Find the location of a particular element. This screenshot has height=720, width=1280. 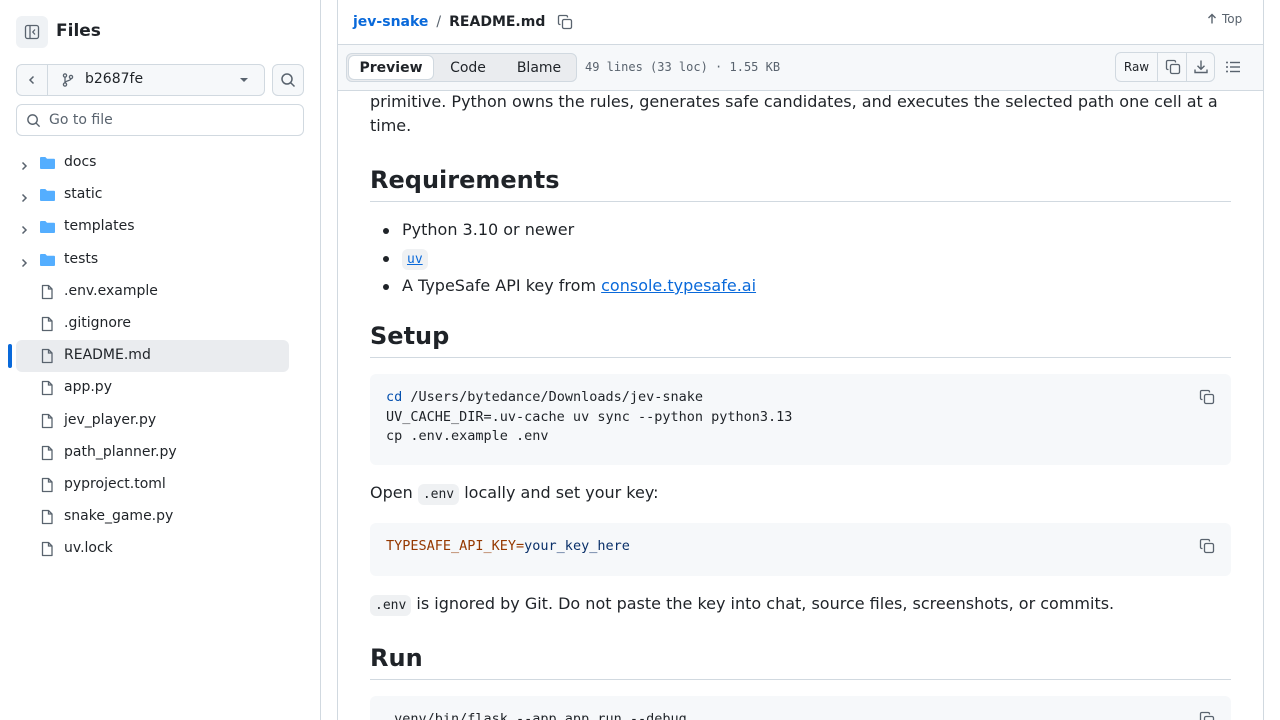

code-line: cp .env.example .env is located at coordinates (467, 436).